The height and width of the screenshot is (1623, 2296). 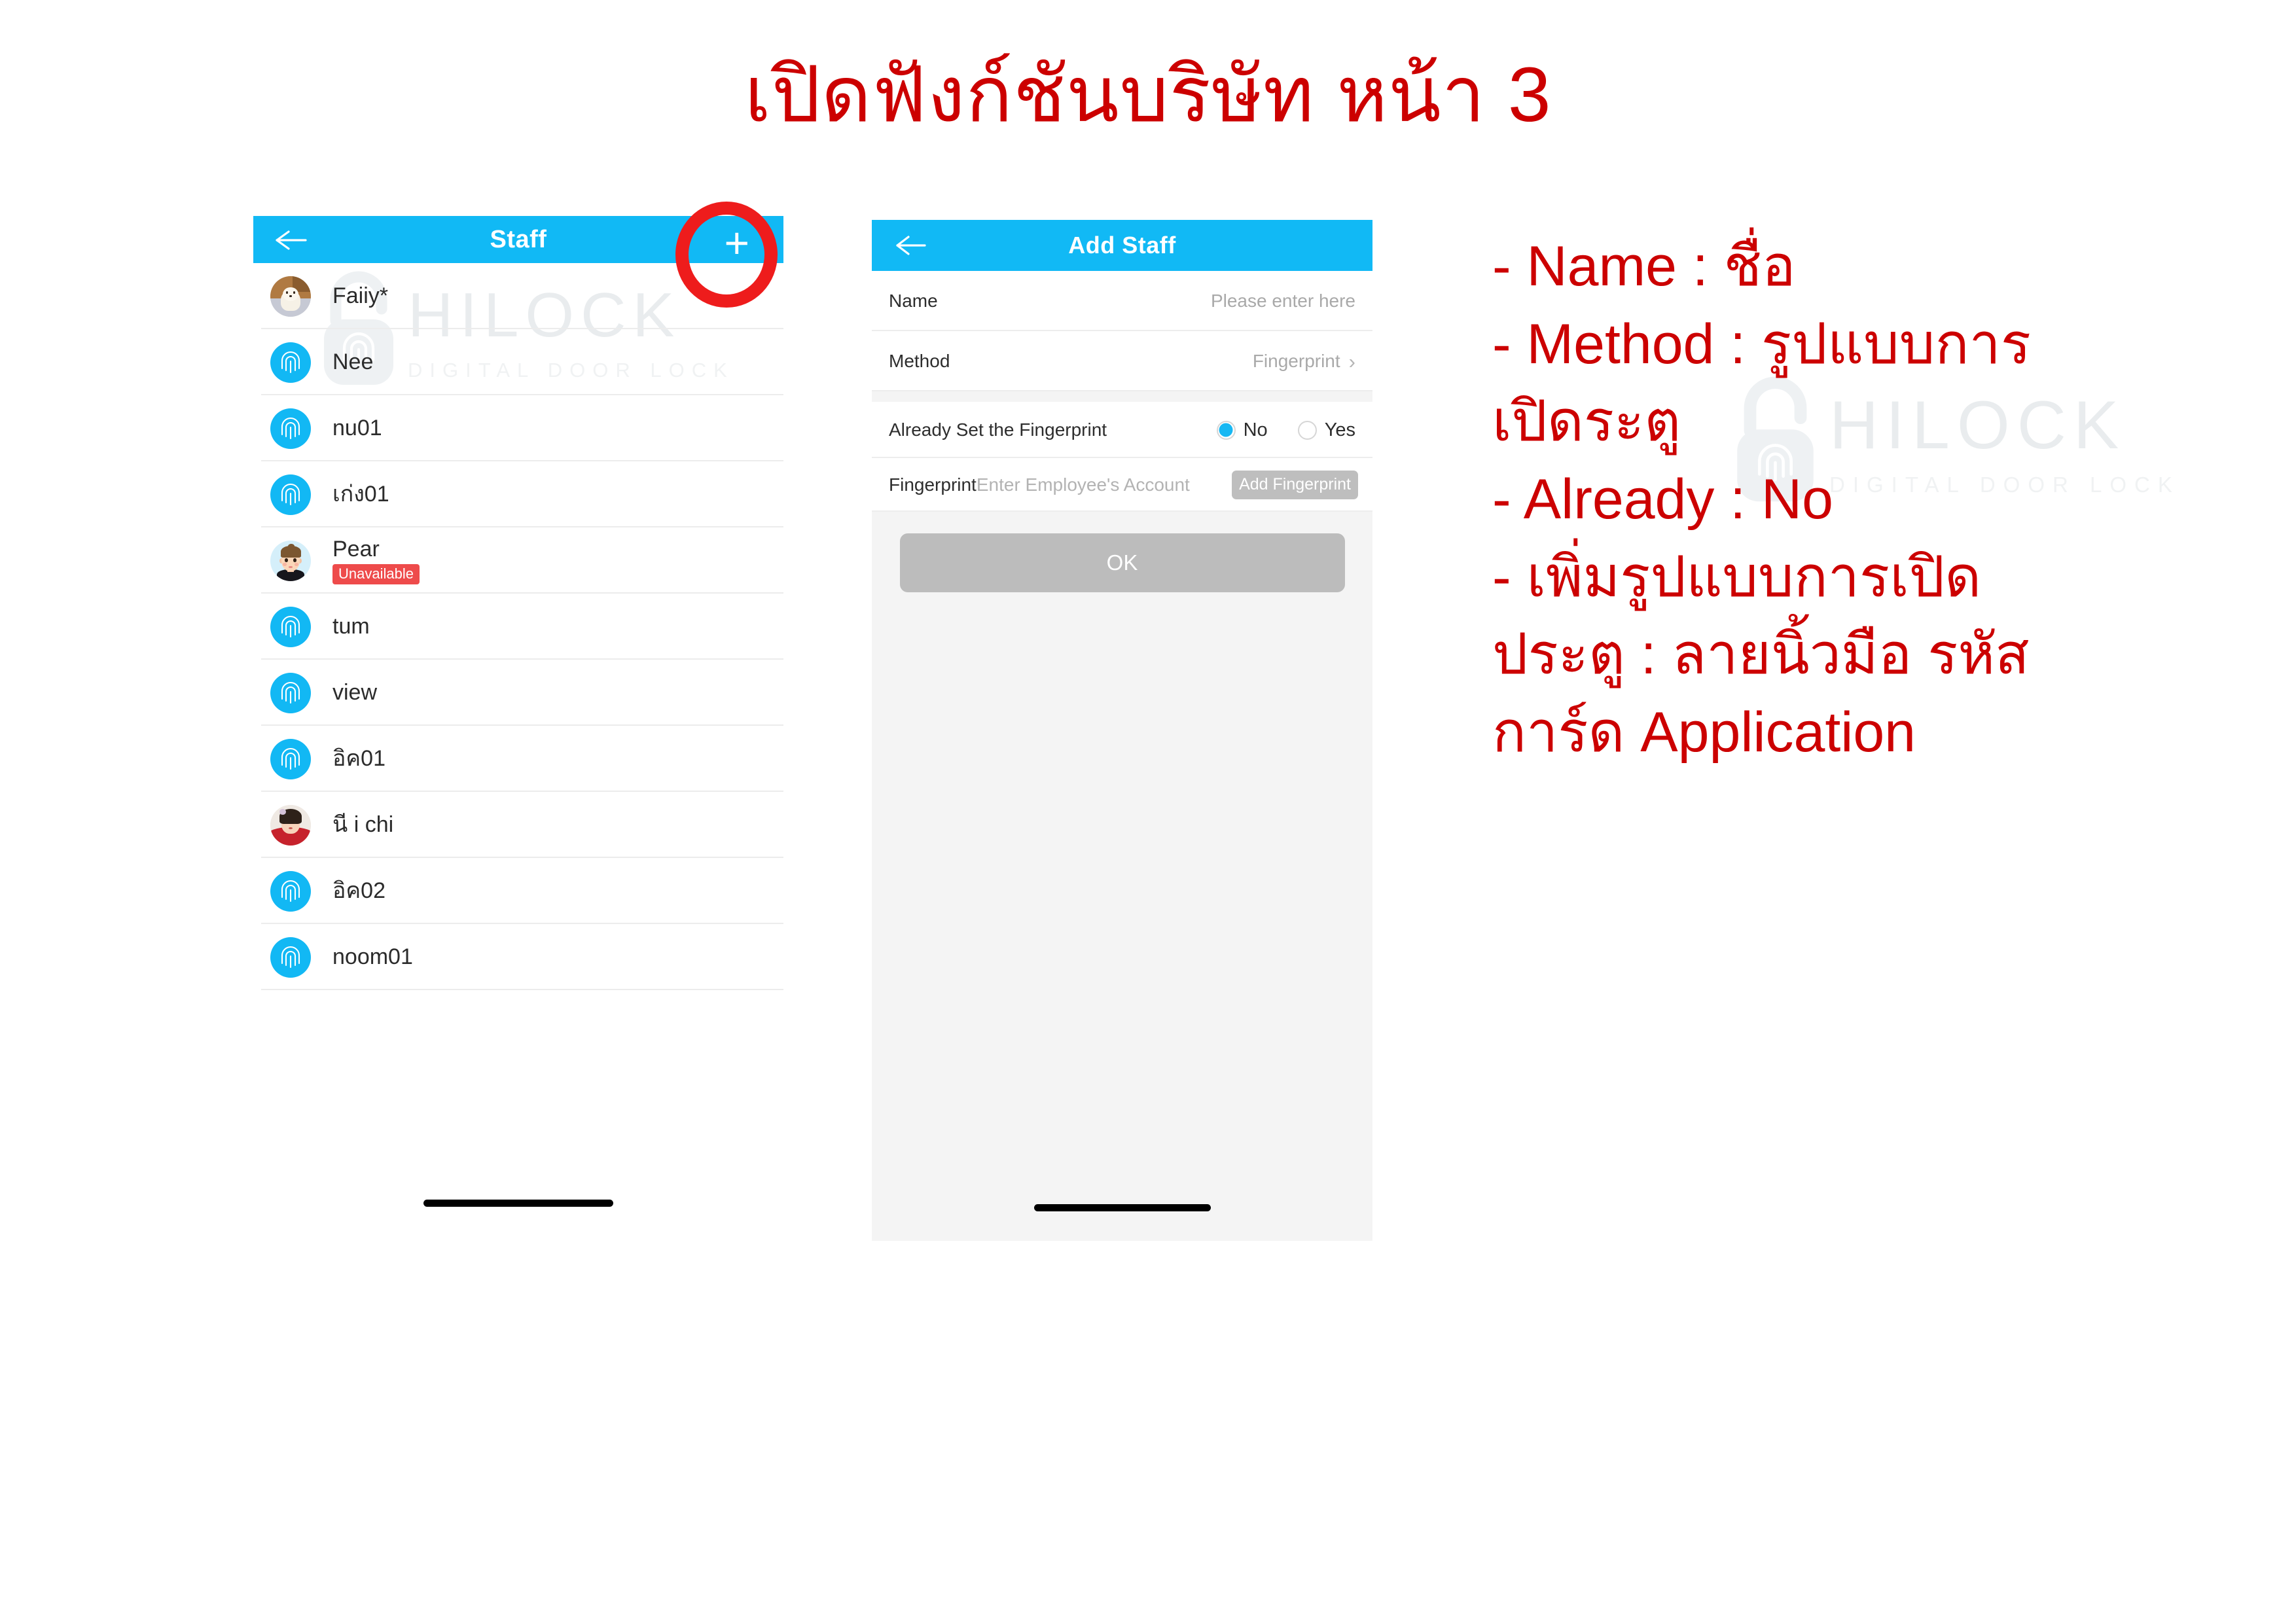 I want to click on list-item-label: เก่ง01, so click(x=360, y=495).